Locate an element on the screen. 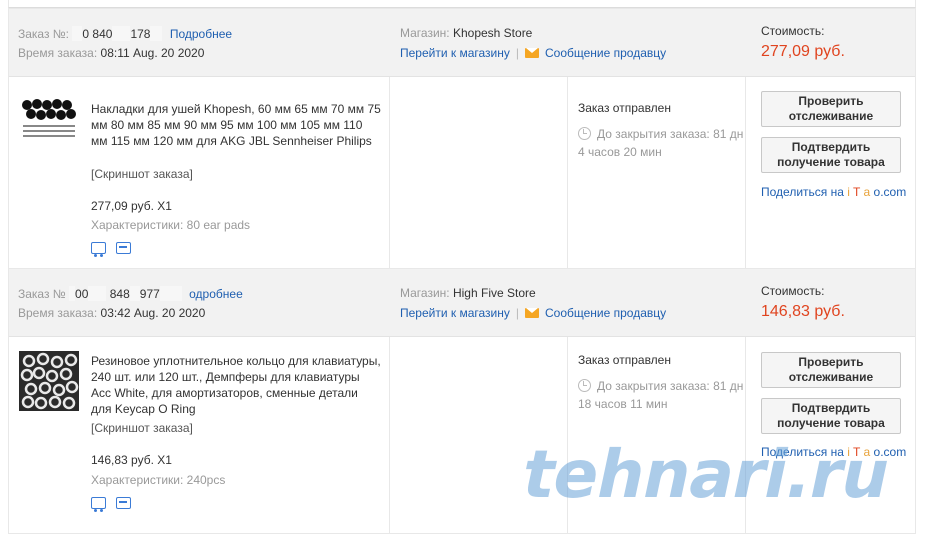  order-number-part: 848 is located at coordinates (119, 294).